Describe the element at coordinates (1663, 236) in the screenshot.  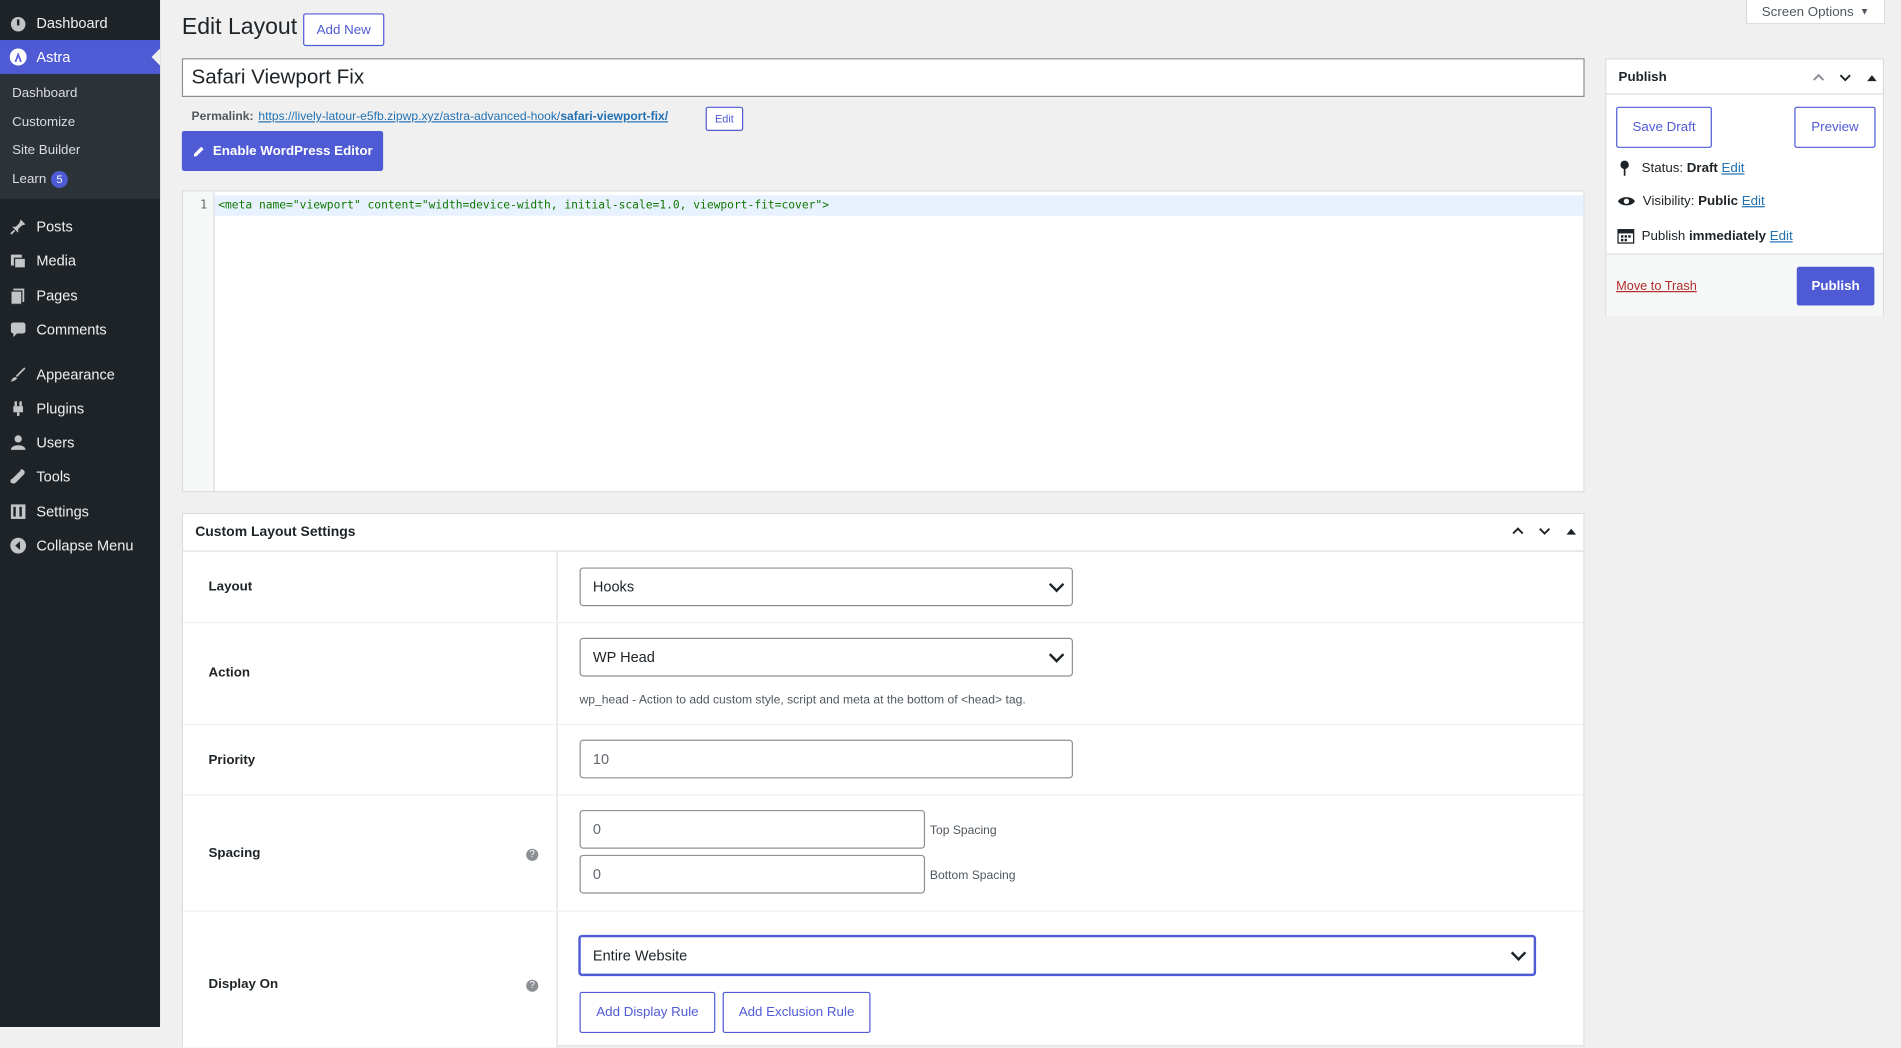
I see `schedule-label: Publish` at that location.